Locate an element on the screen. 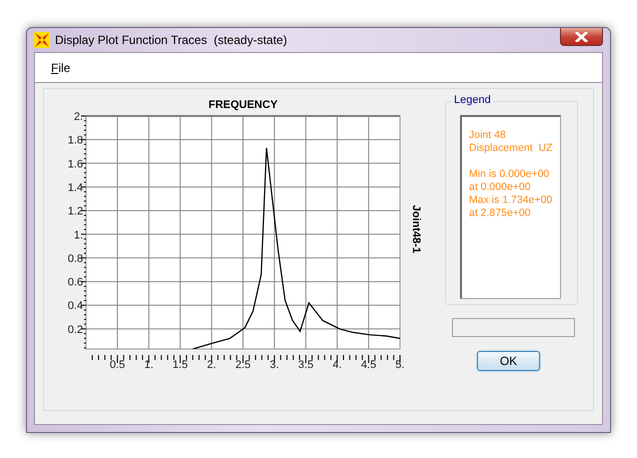 This screenshot has width=637, height=458. x-tick-label: 2.5 is located at coordinates (243, 365).